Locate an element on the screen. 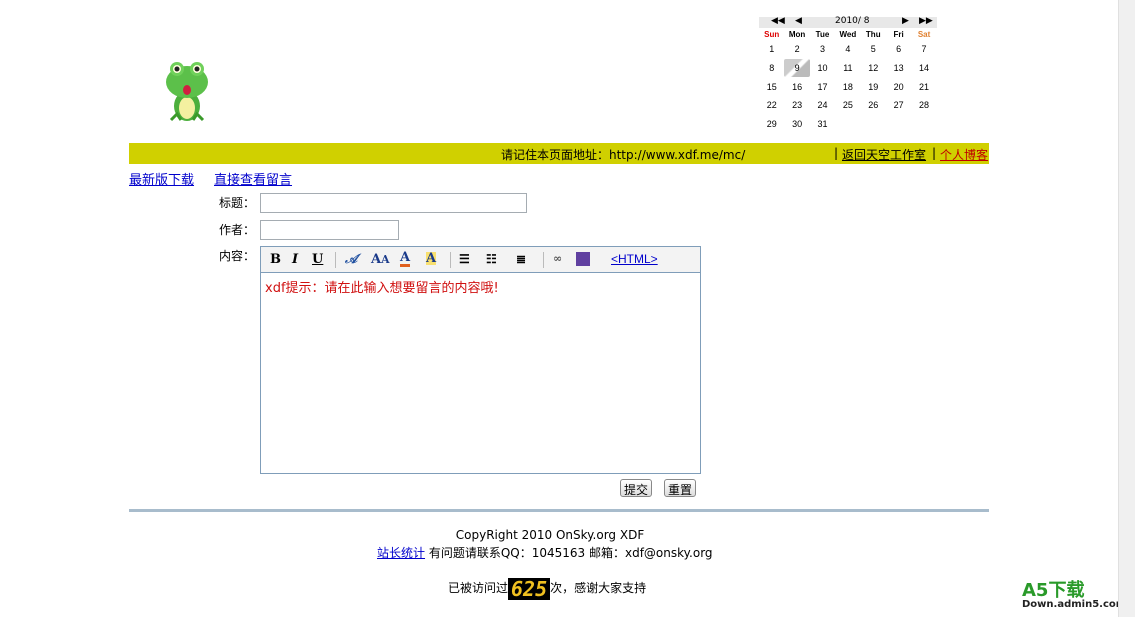 This screenshot has height=617, width=1135. calendar-day: 31 is located at coordinates (822, 124).